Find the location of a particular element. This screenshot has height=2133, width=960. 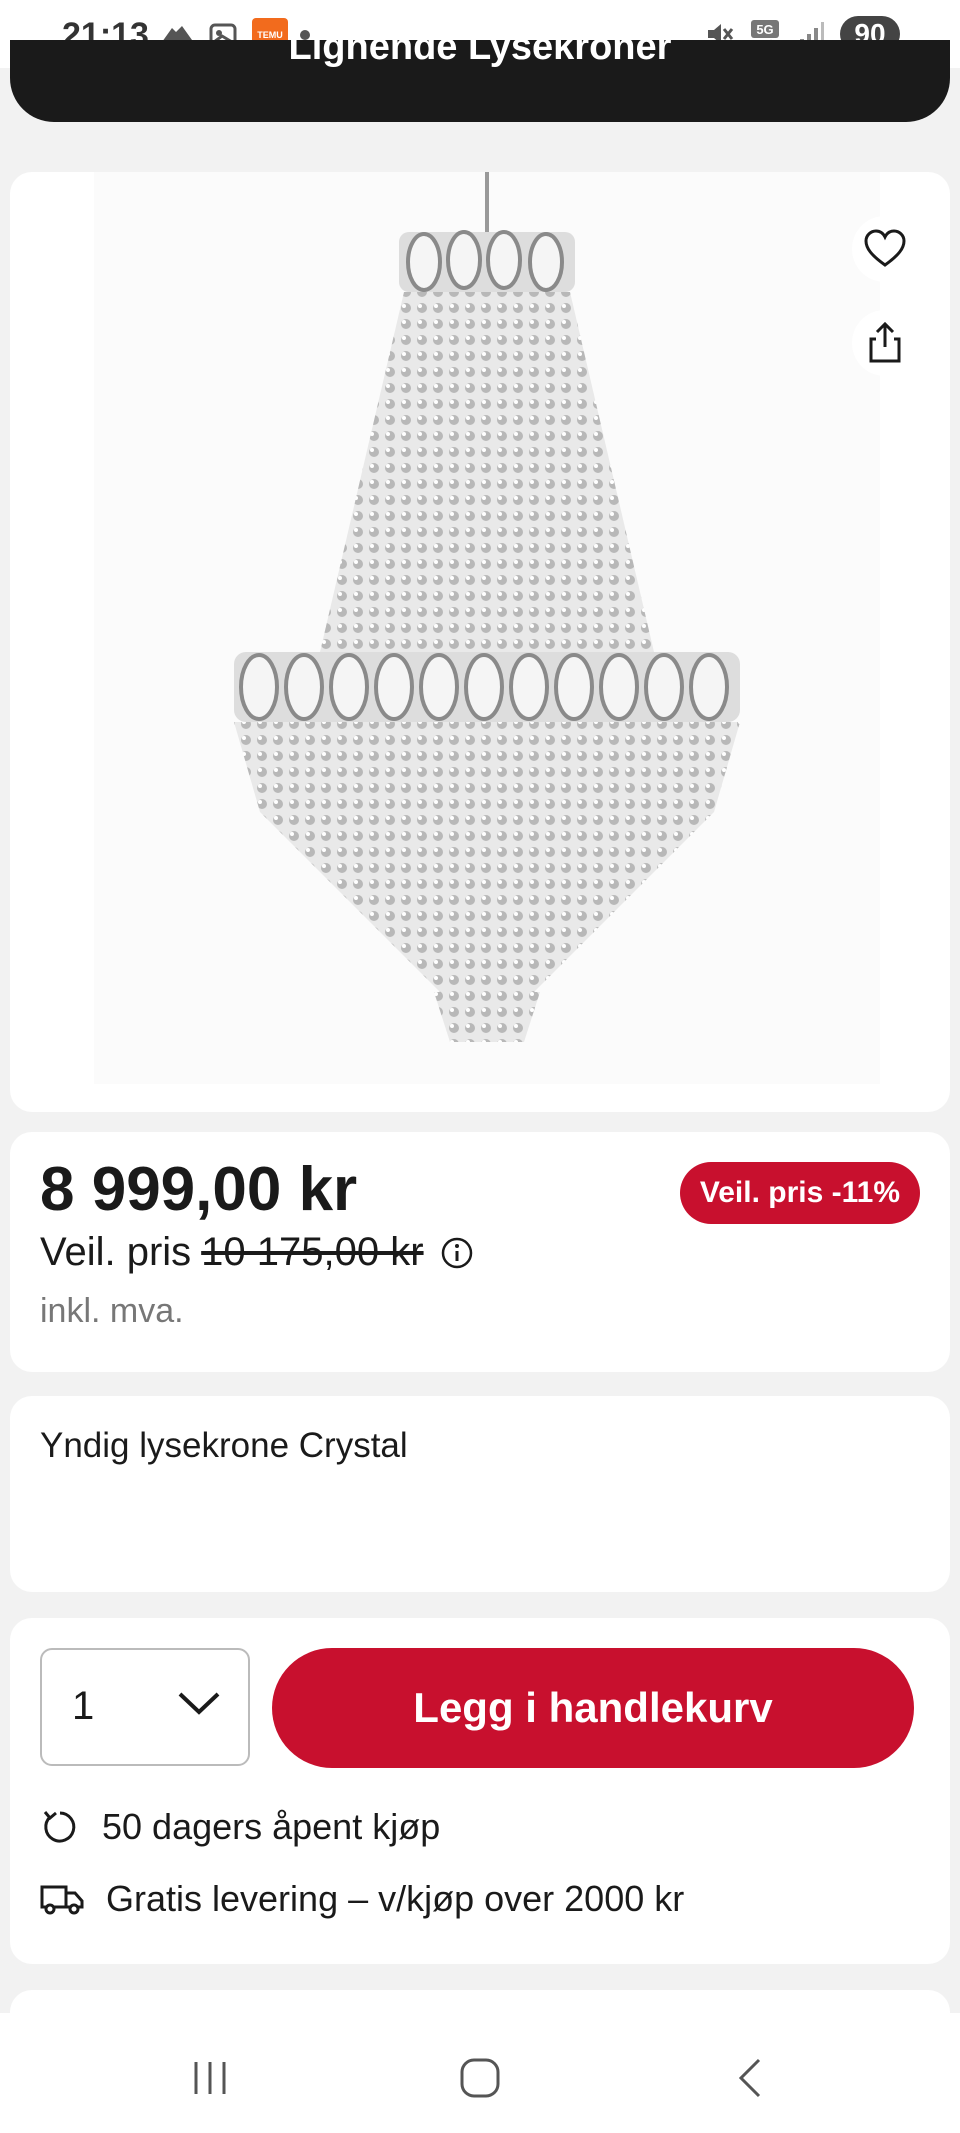

chevron-down-icon is located at coordinates (199, 1705).